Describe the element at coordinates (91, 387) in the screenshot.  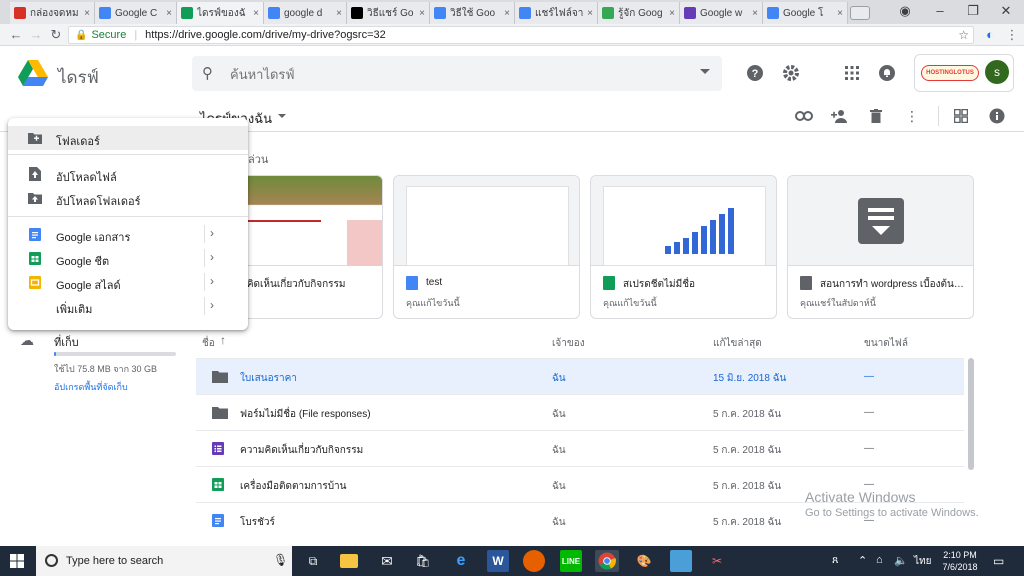
I see `upgrade-storage-link: อัปเกรดพื้นที่จัดเก็บ` at that location.